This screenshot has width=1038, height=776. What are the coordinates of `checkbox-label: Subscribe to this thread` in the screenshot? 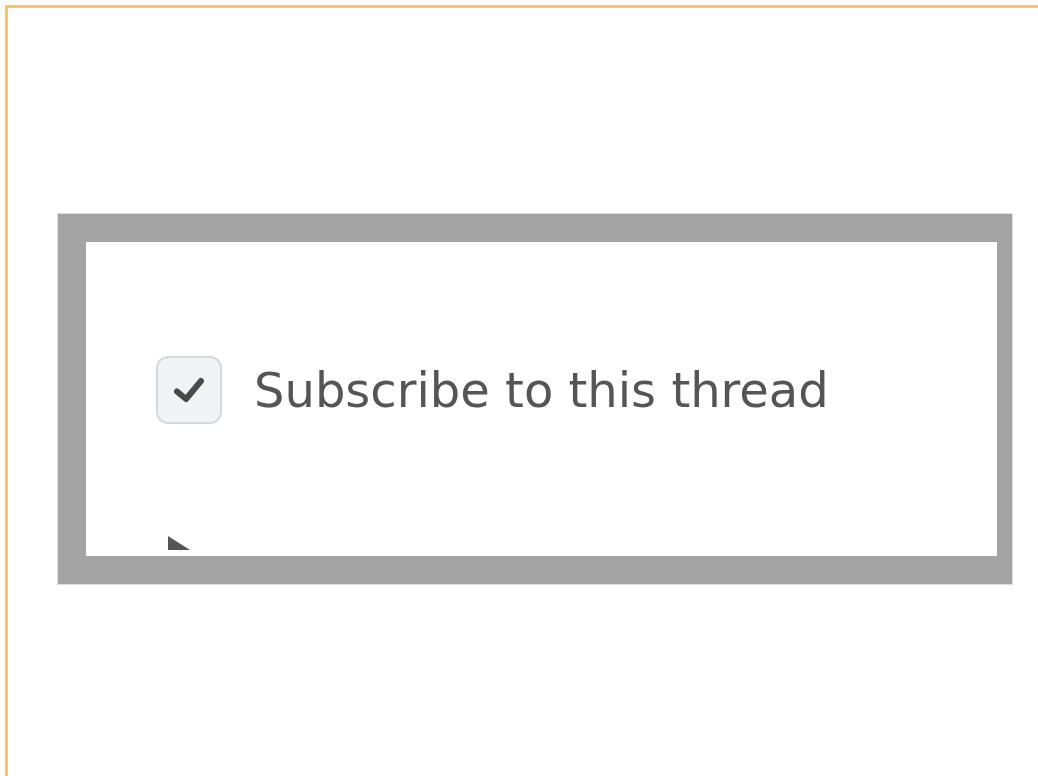 It's located at (541, 390).